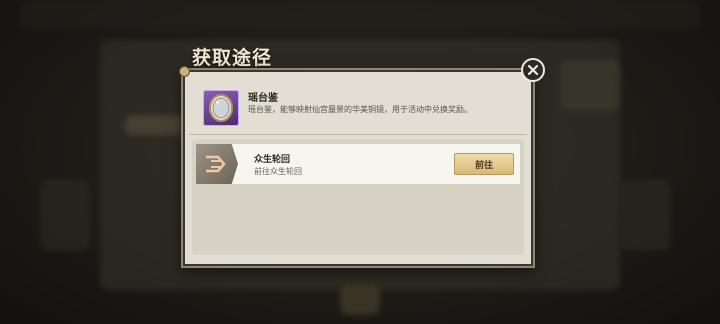 The image size is (720, 324). Describe the element at coordinates (221, 108) in the screenshot. I see `mirror-icon` at that location.